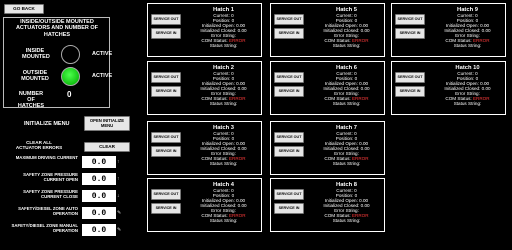  Describe the element at coordinates (47, 124) in the screenshot. I see `initialize-menu-label: INITIALIZE MENU` at that location.